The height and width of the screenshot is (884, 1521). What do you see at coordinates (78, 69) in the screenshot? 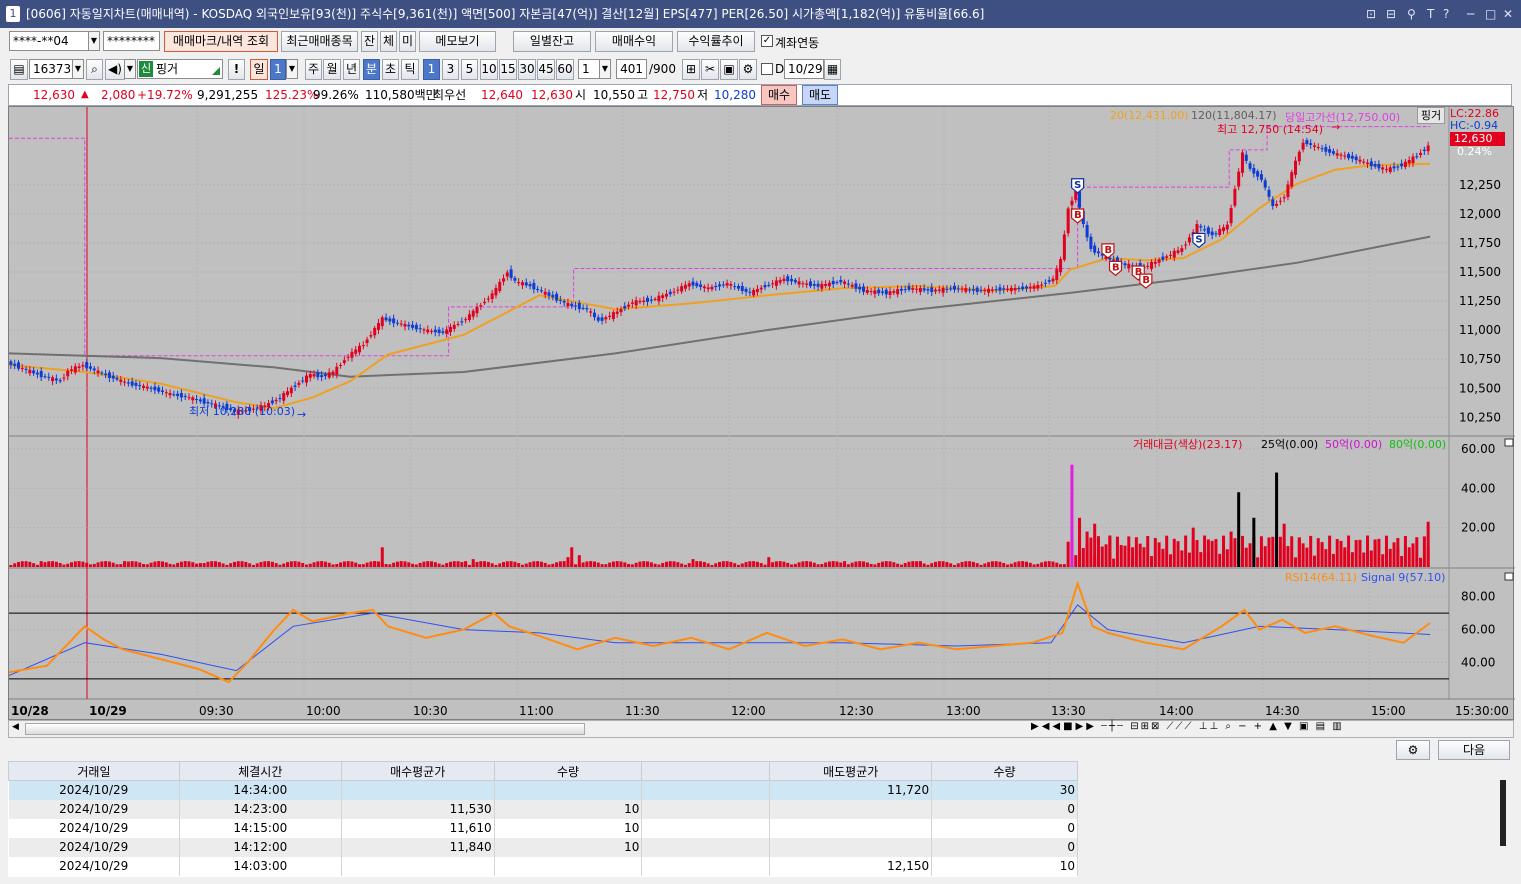
I see `code-dropdown-icon: ▼` at bounding box center [78, 69].